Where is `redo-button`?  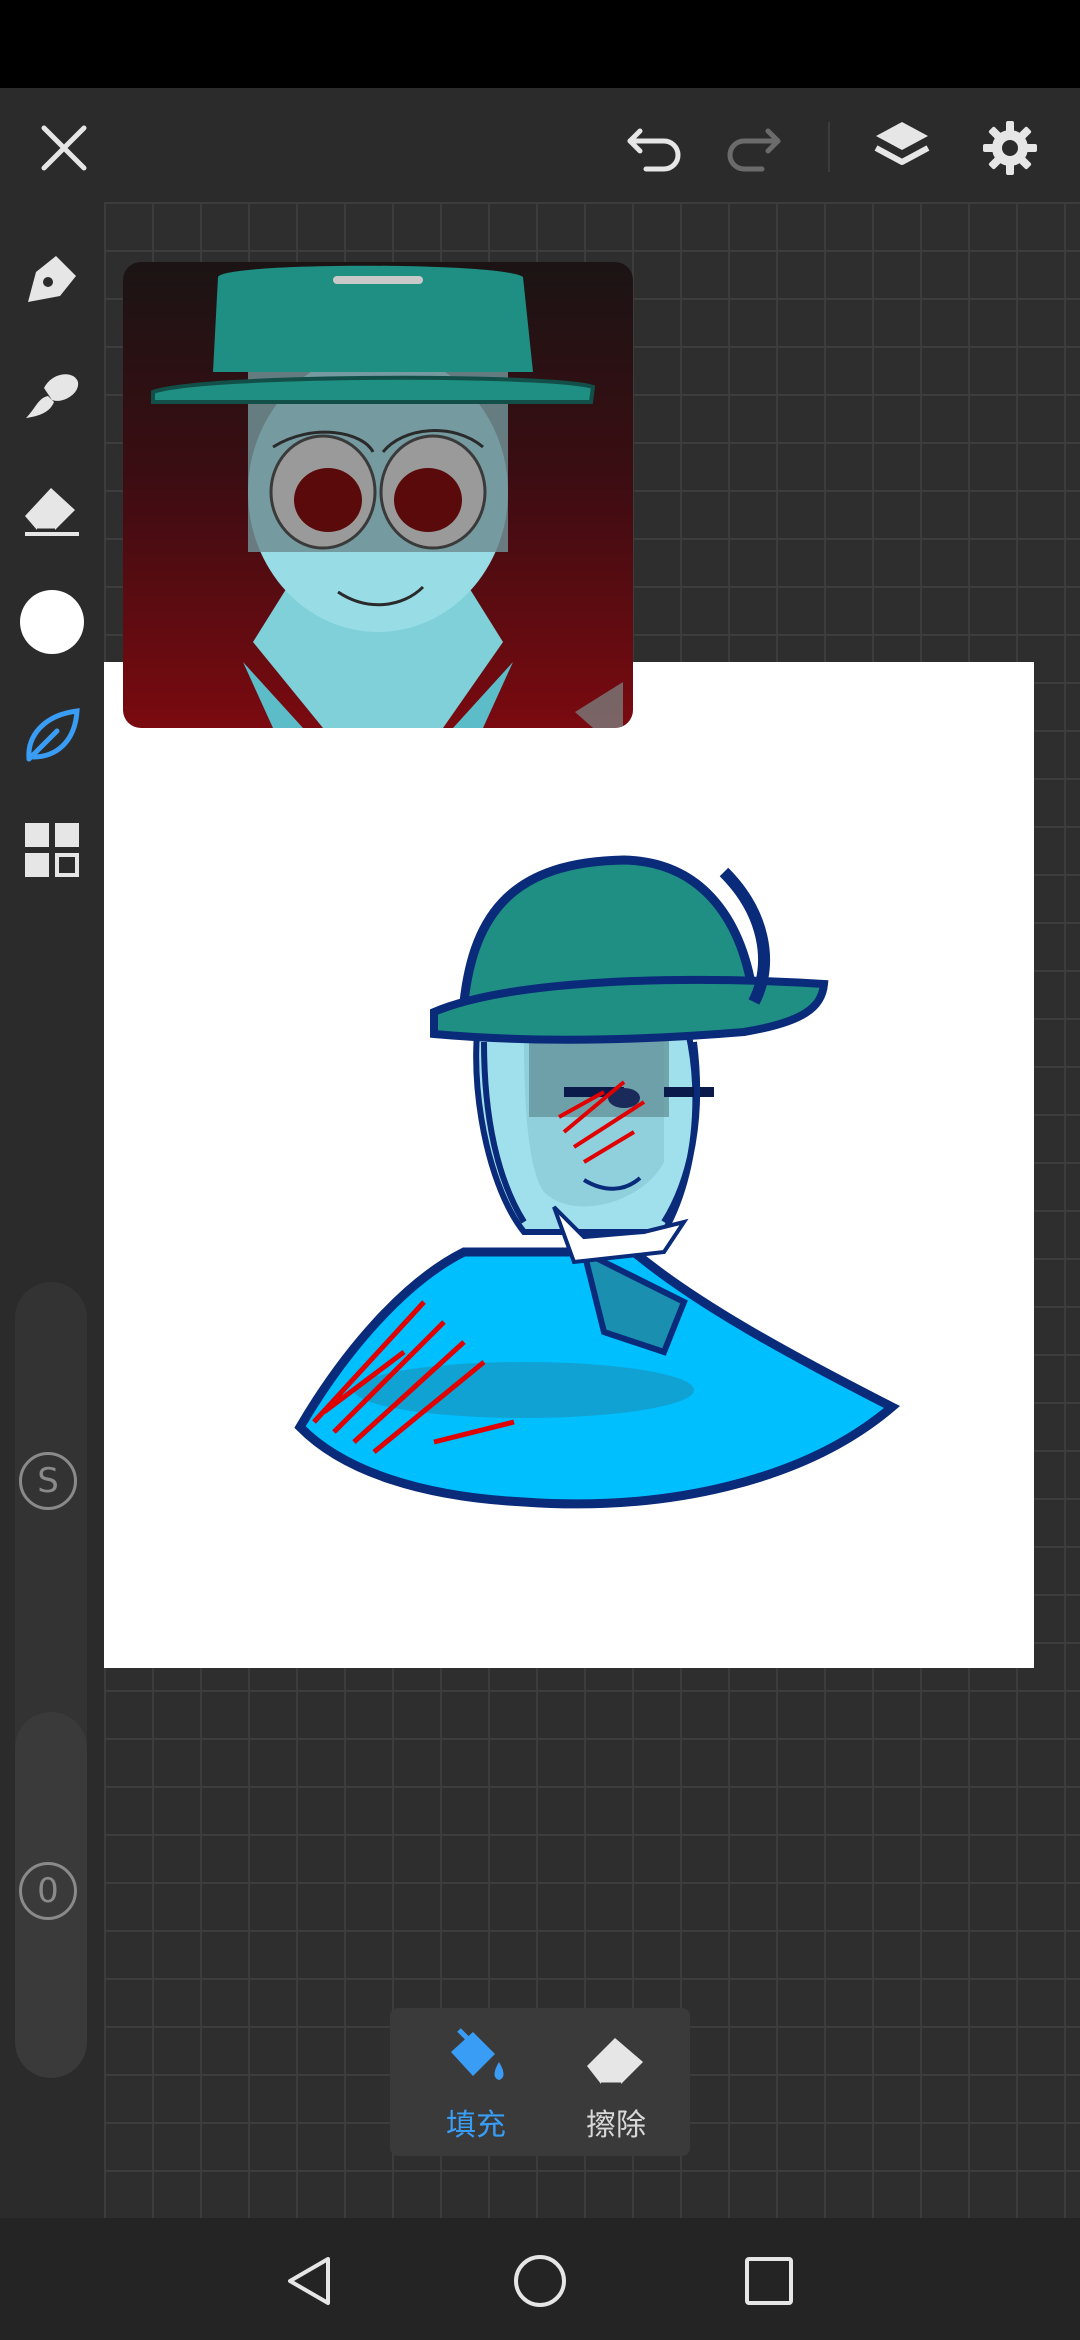 redo-button is located at coordinates (752, 148).